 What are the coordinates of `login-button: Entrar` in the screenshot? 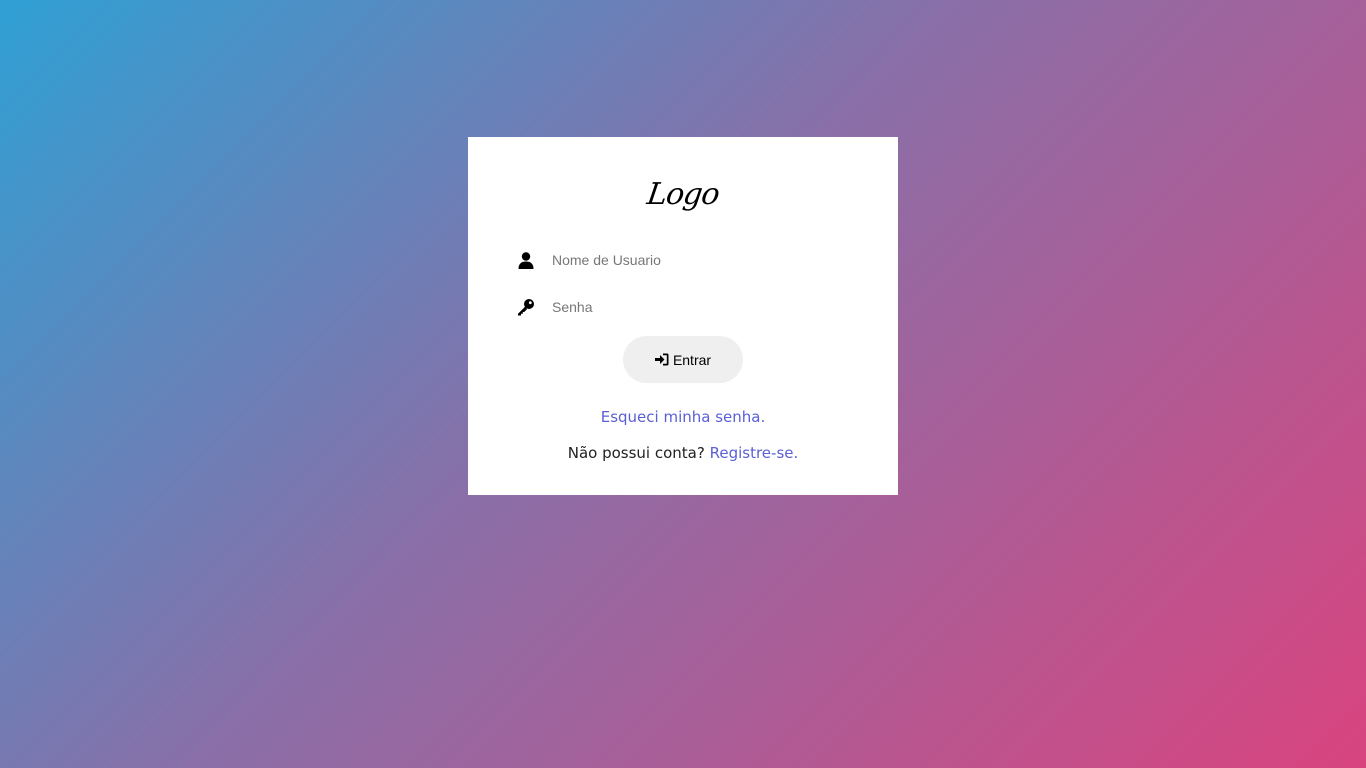 It's located at (683, 359).